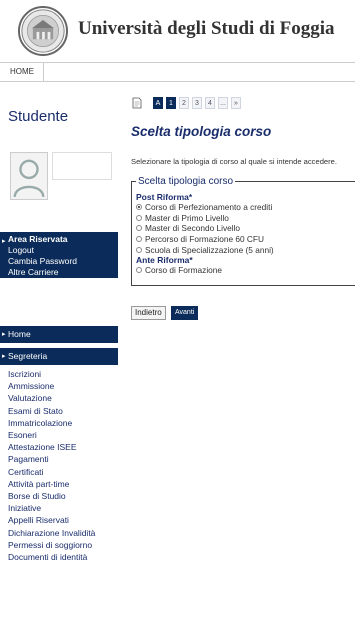  Describe the element at coordinates (201, 131) in the screenshot. I see `page-title: Scelta tipologia corso` at that location.